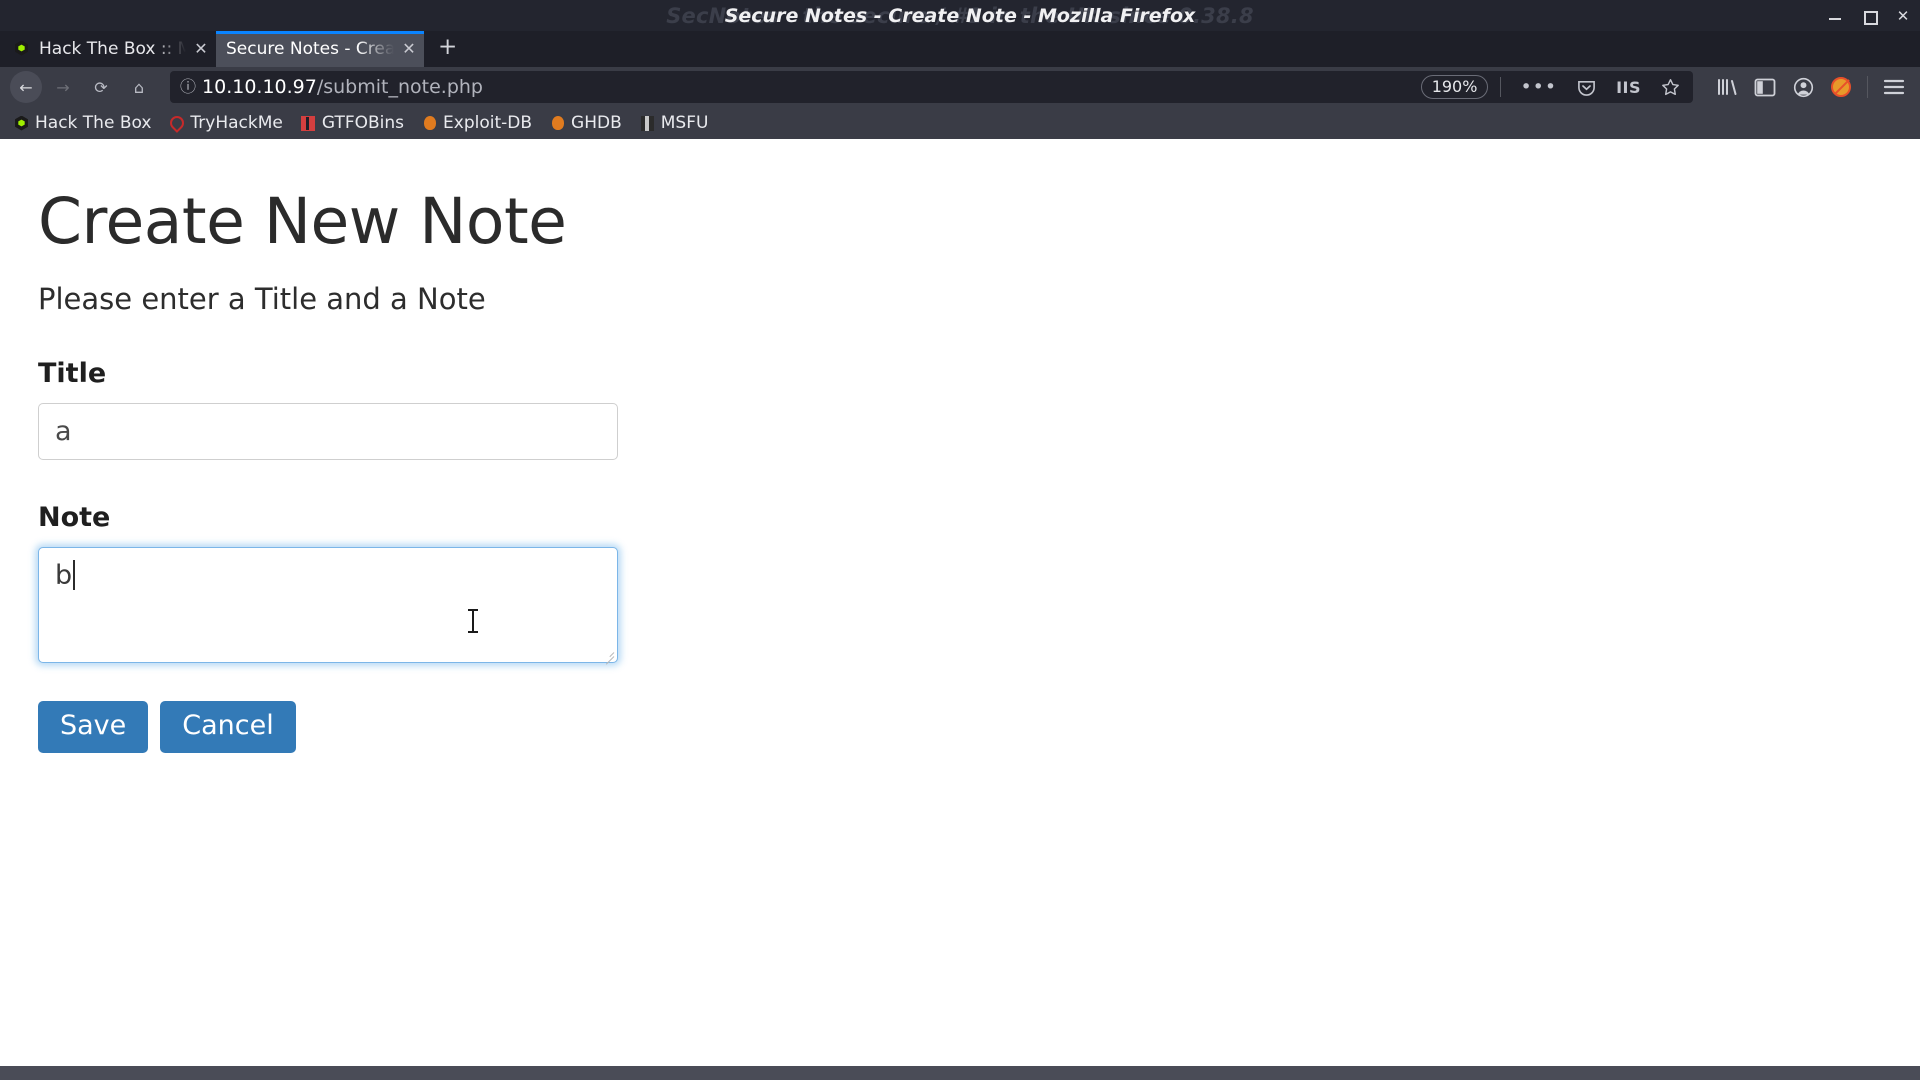  I want to click on pocket-icon, so click(1586, 87).